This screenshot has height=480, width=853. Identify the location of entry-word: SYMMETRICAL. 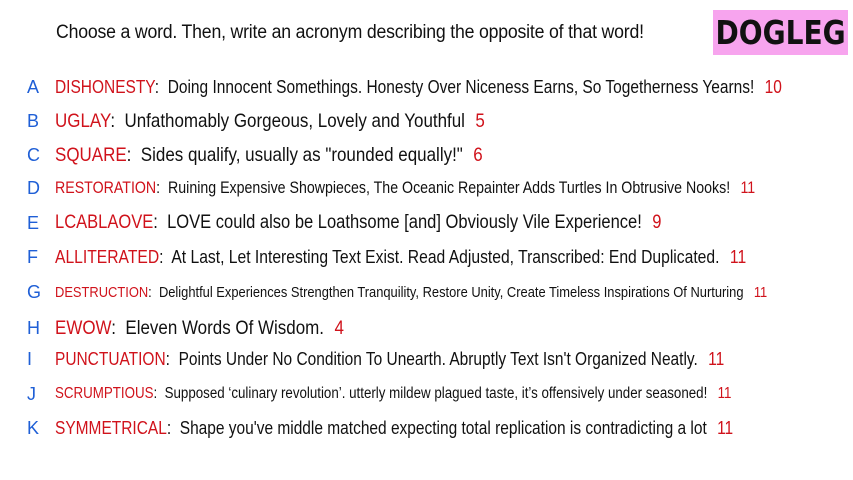
(111, 427).